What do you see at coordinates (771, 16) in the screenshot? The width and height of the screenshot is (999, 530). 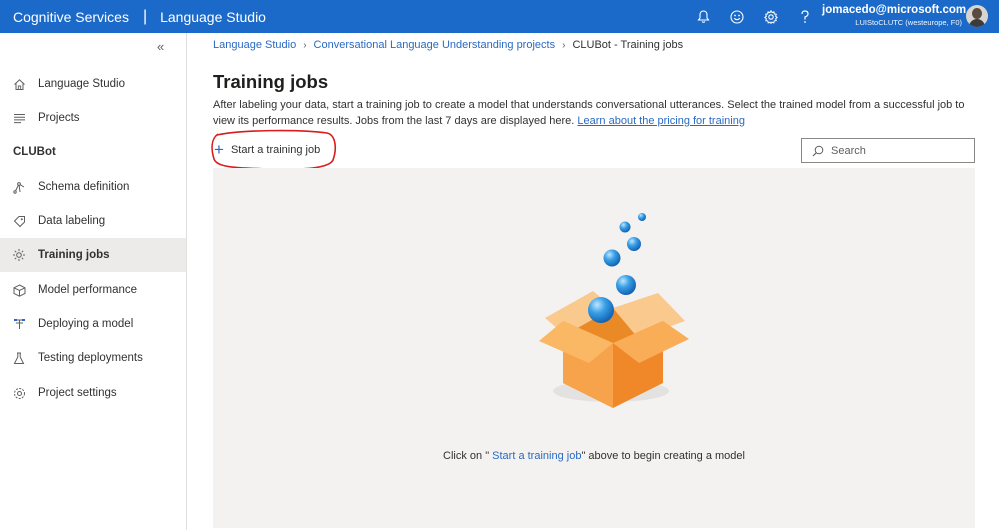 I see `gear-icon` at bounding box center [771, 16].